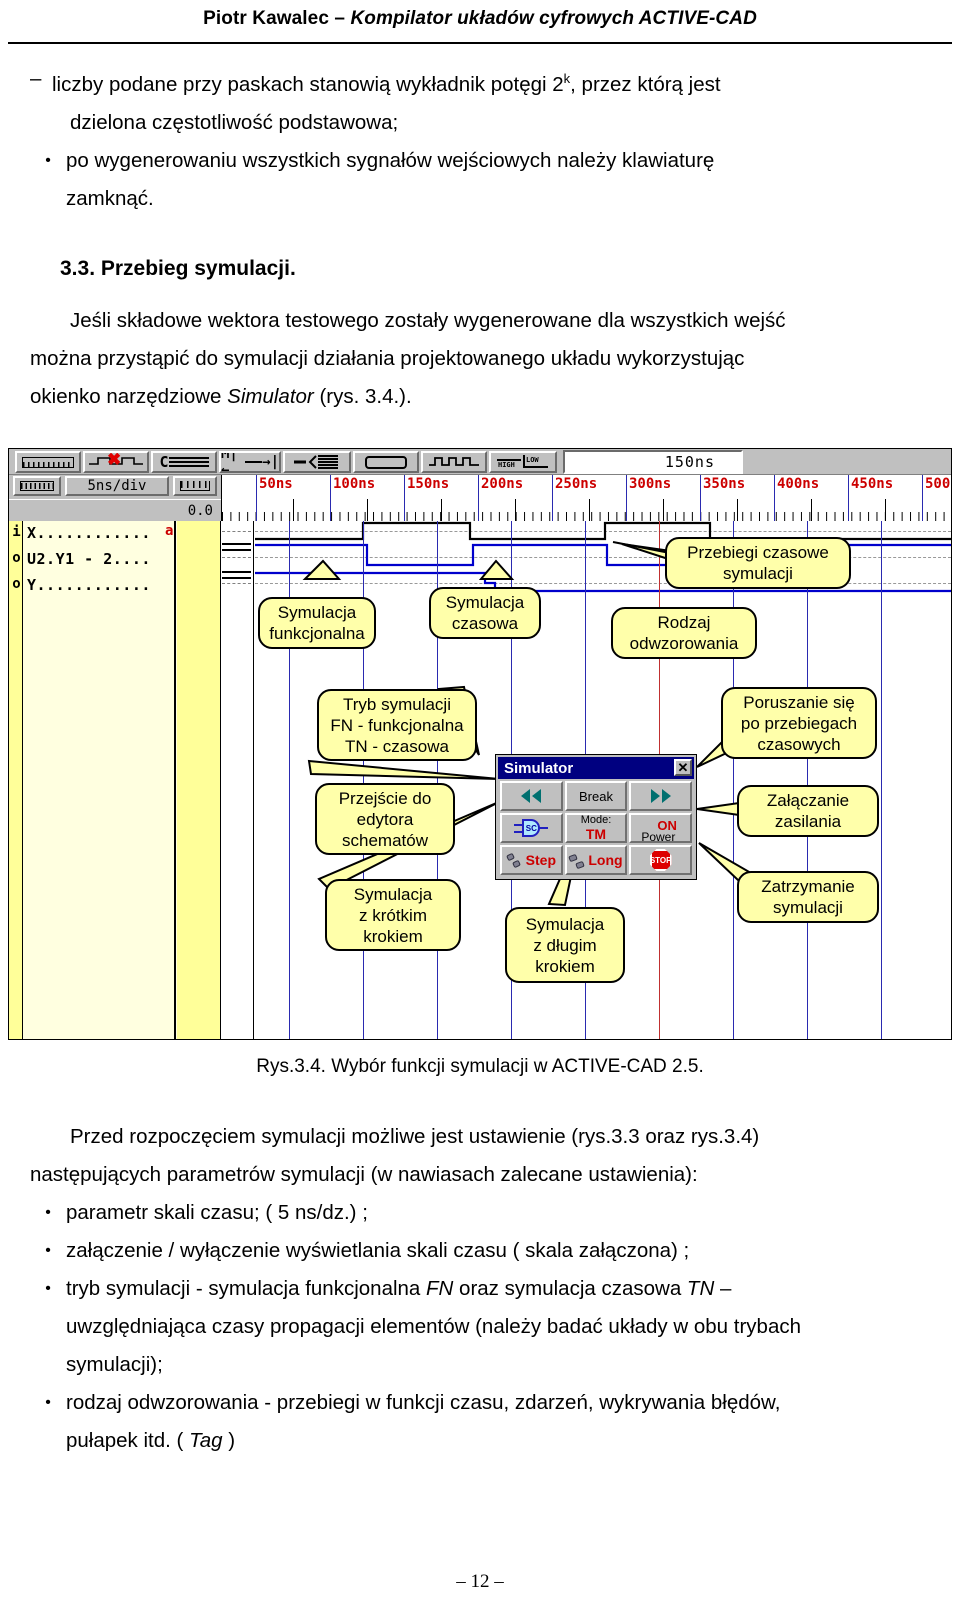 This screenshot has width=960, height=1613. What do you see at coordinates (485, 602) in the screenshot?
I see `callout-sym-czas-line-1: Symulacja` at bounding box center [485, 602].